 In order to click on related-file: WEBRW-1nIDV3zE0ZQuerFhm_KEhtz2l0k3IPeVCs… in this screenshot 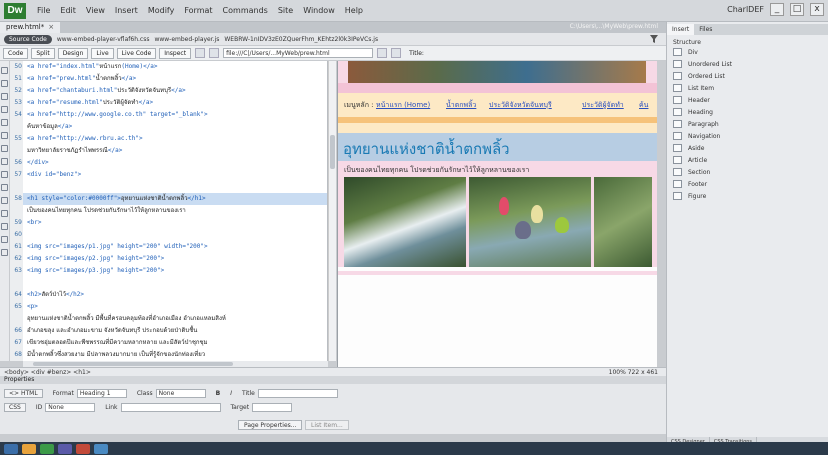, I will do `click(301, 39)`.